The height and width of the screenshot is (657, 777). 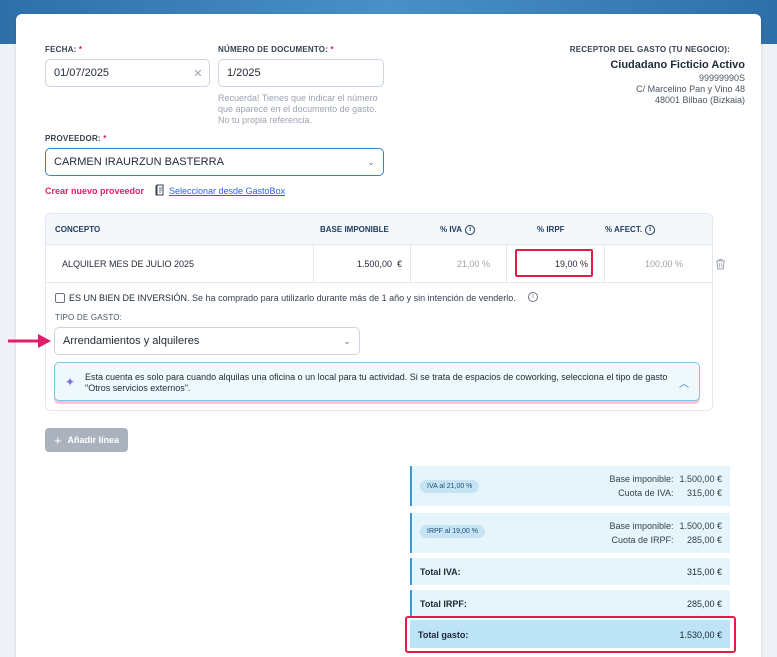 I want to click on plus-icon: +, so click(x=57, y=440).